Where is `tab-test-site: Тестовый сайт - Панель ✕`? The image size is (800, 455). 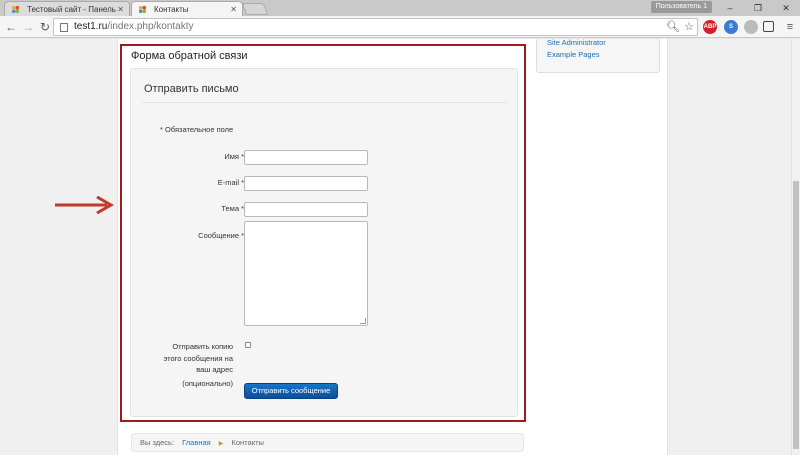 tab-test-site: Тестовый сайт - Панель ✕ is located at coordinates (67, 8).